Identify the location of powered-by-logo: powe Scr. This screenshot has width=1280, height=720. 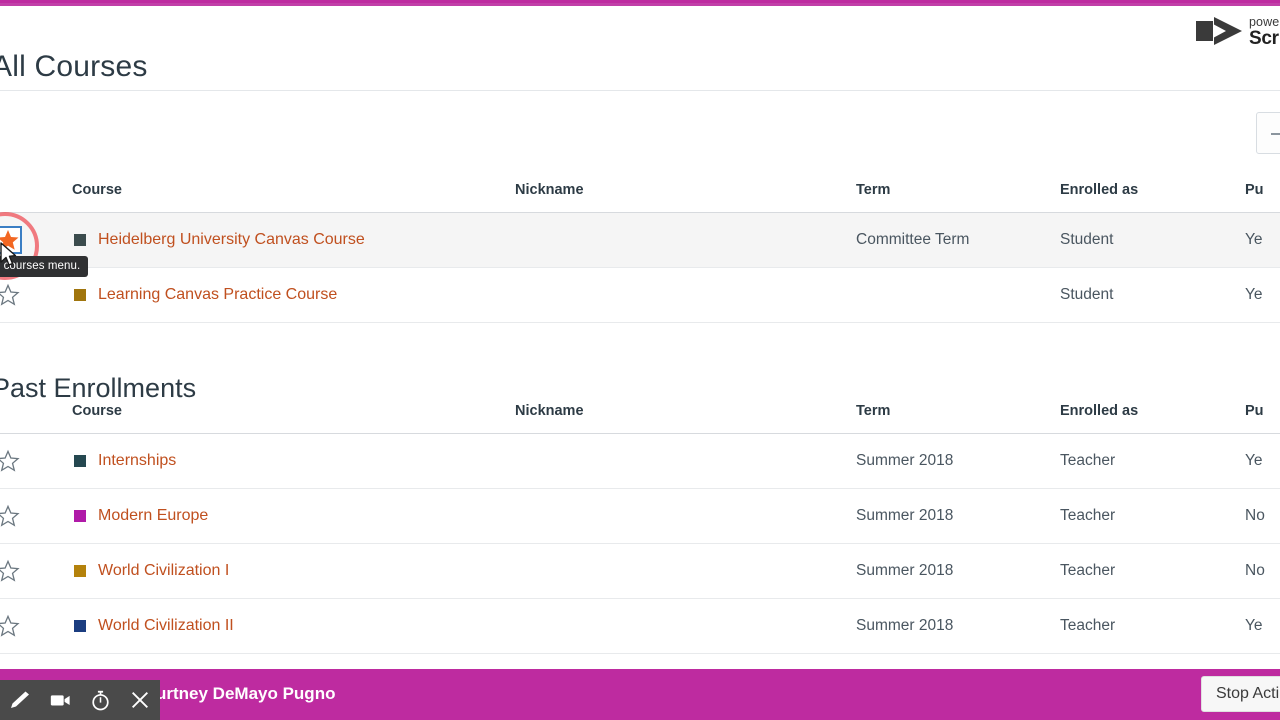
(1238, 31).